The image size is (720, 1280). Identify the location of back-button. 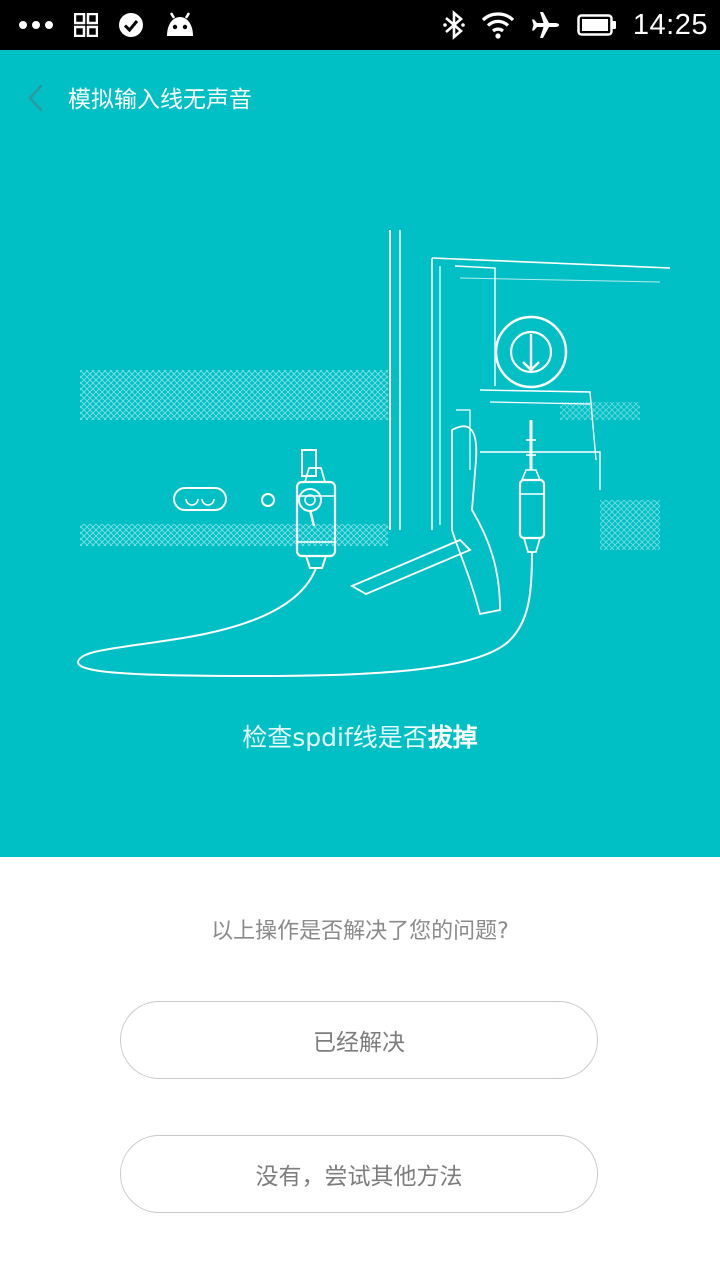
(36, 100).